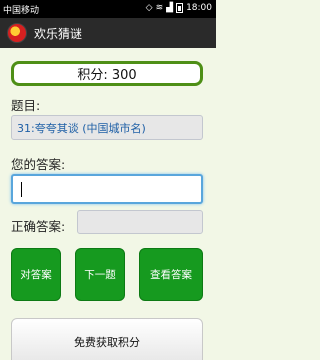 This screenshot has width=320, height=360. I want to click on next-question-button: 下一题, so click(100, 274).